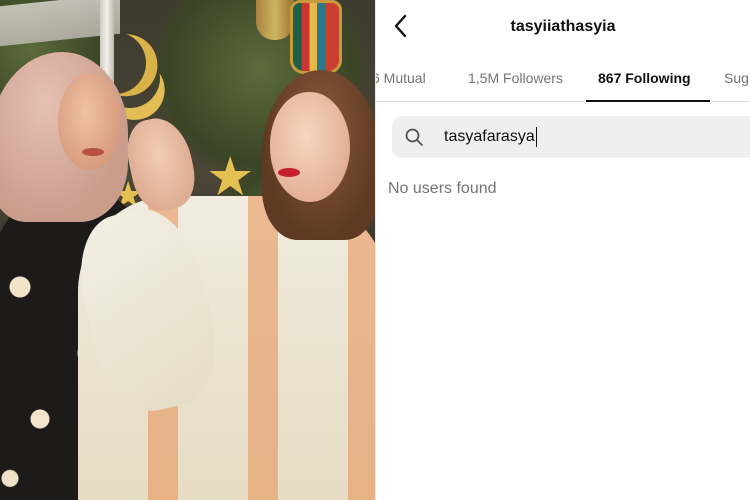 This screenshot has height=500, width=750. What do you see at coordinates (442, 188) in the screenshot?
I see `empty-results-message: No users found` at bounding box center [442, 188].